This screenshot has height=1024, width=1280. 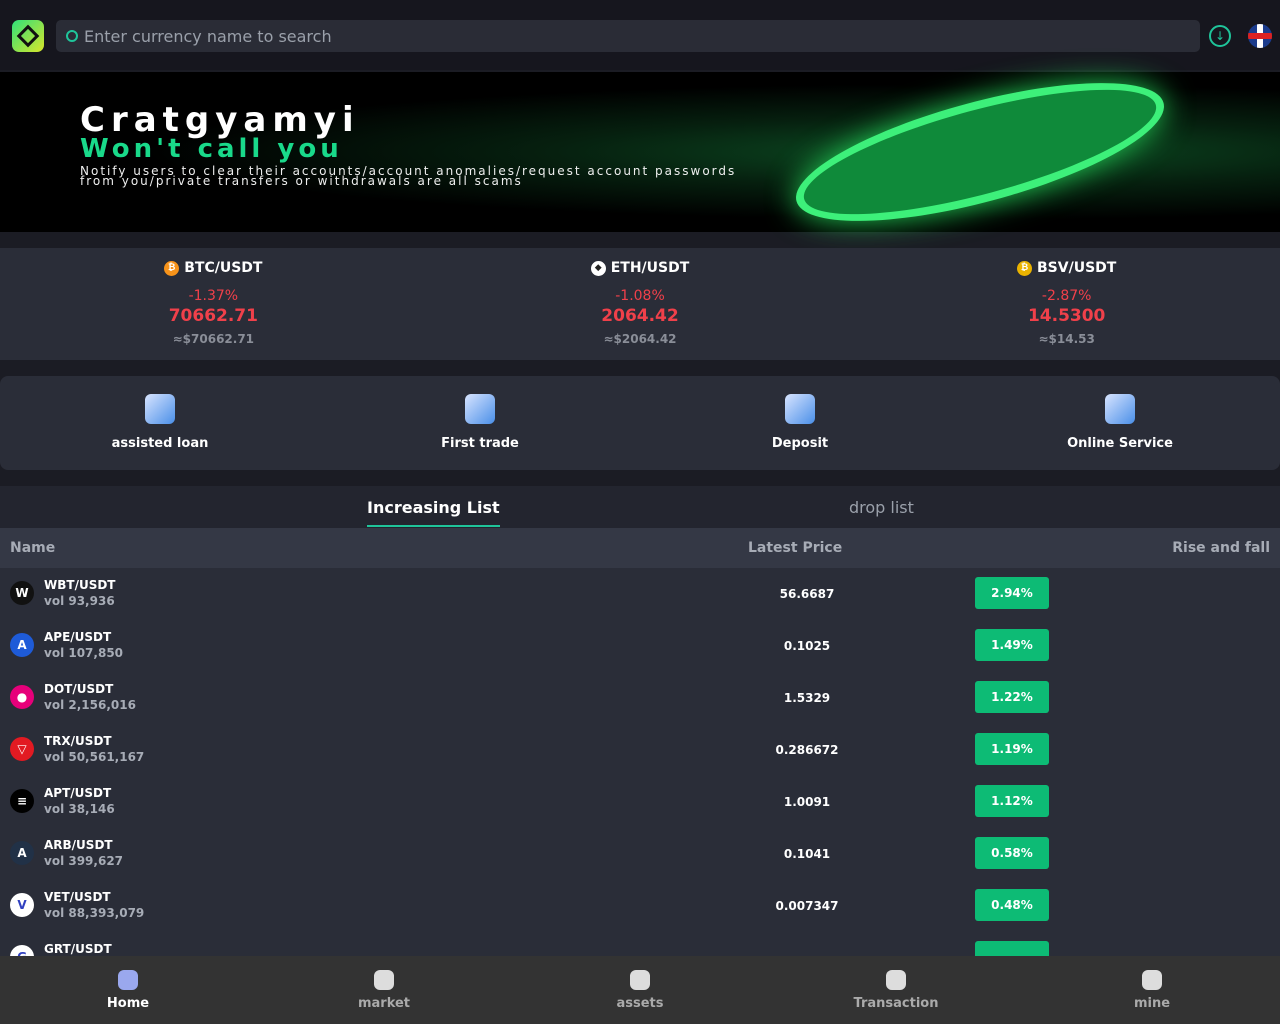 I want to click on ticker-pair: ETH/USDT, so click(x=650, y=268).